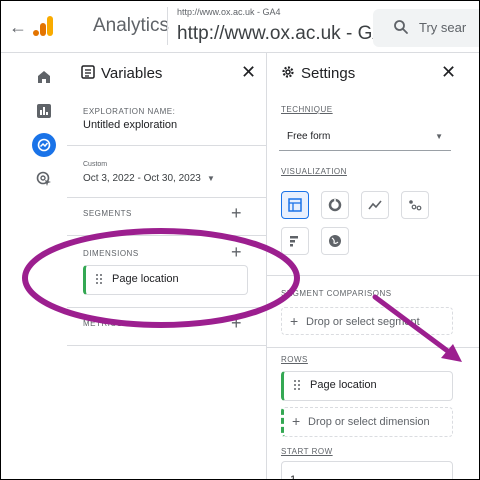  Describe the element at coordinates (34, 266) in the screenshot. I see `left-nav-rail` at that location.